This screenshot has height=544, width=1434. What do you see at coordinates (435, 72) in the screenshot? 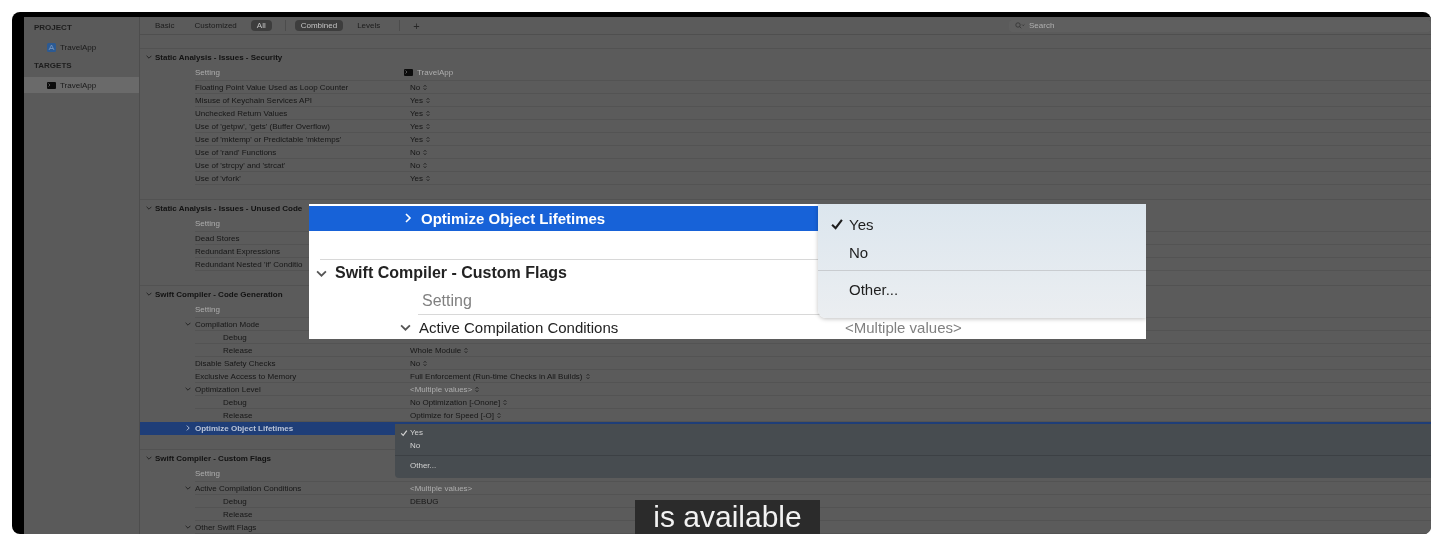
I see `column-header: TravelApp` at bounding box center [435, 72].